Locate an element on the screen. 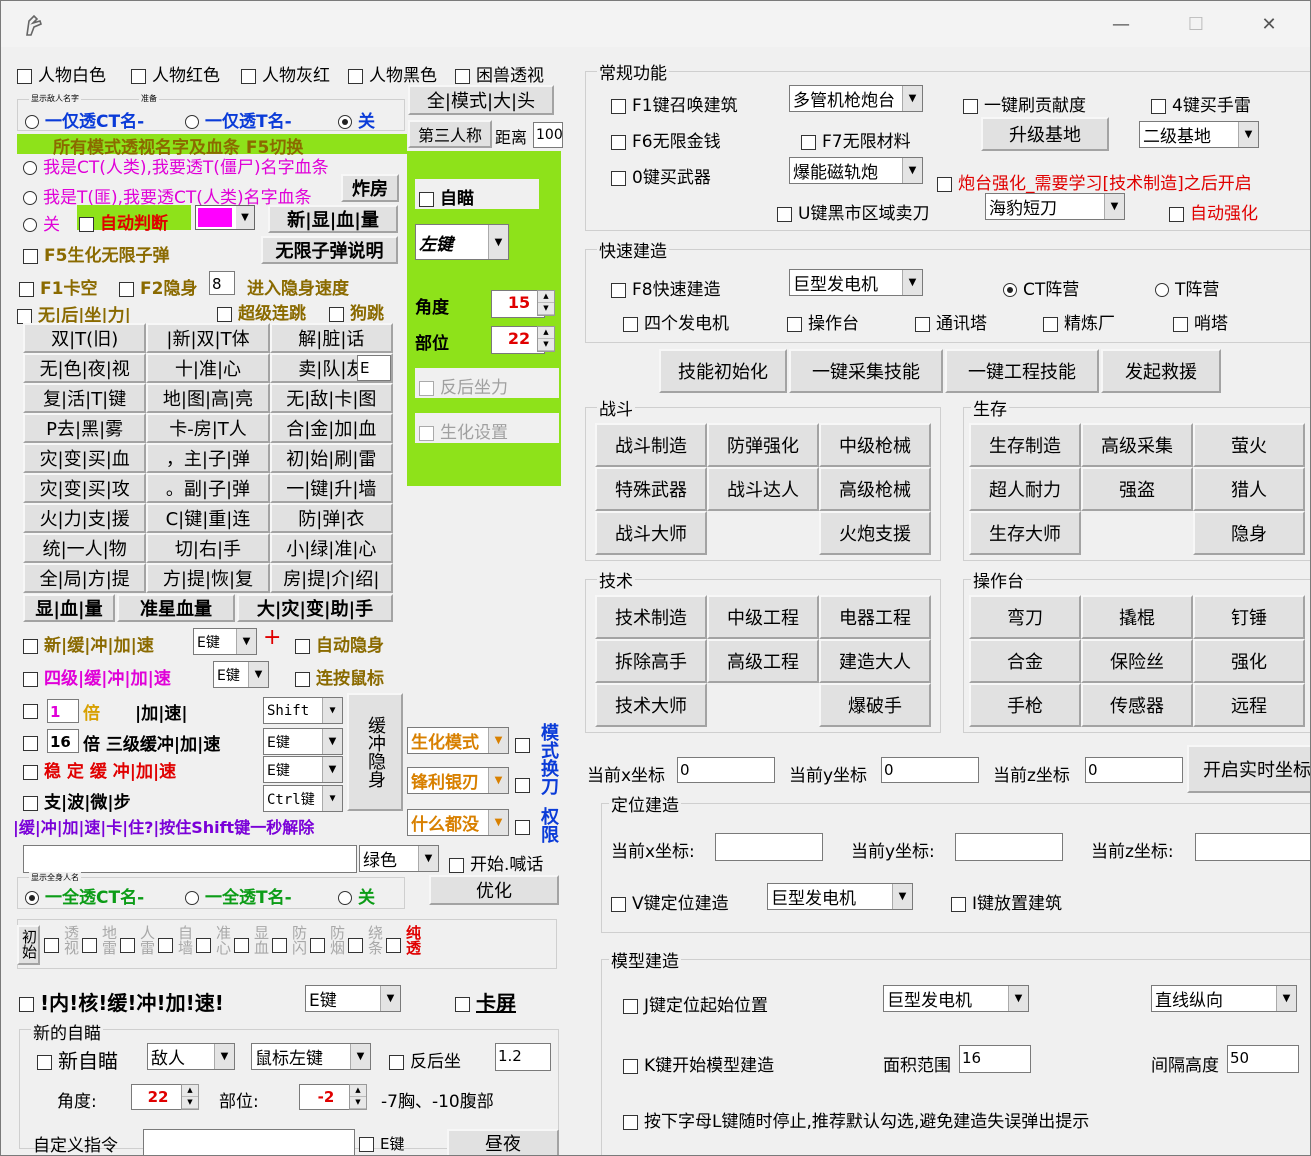  chk-multiplier is located at coordinates (33, 711).